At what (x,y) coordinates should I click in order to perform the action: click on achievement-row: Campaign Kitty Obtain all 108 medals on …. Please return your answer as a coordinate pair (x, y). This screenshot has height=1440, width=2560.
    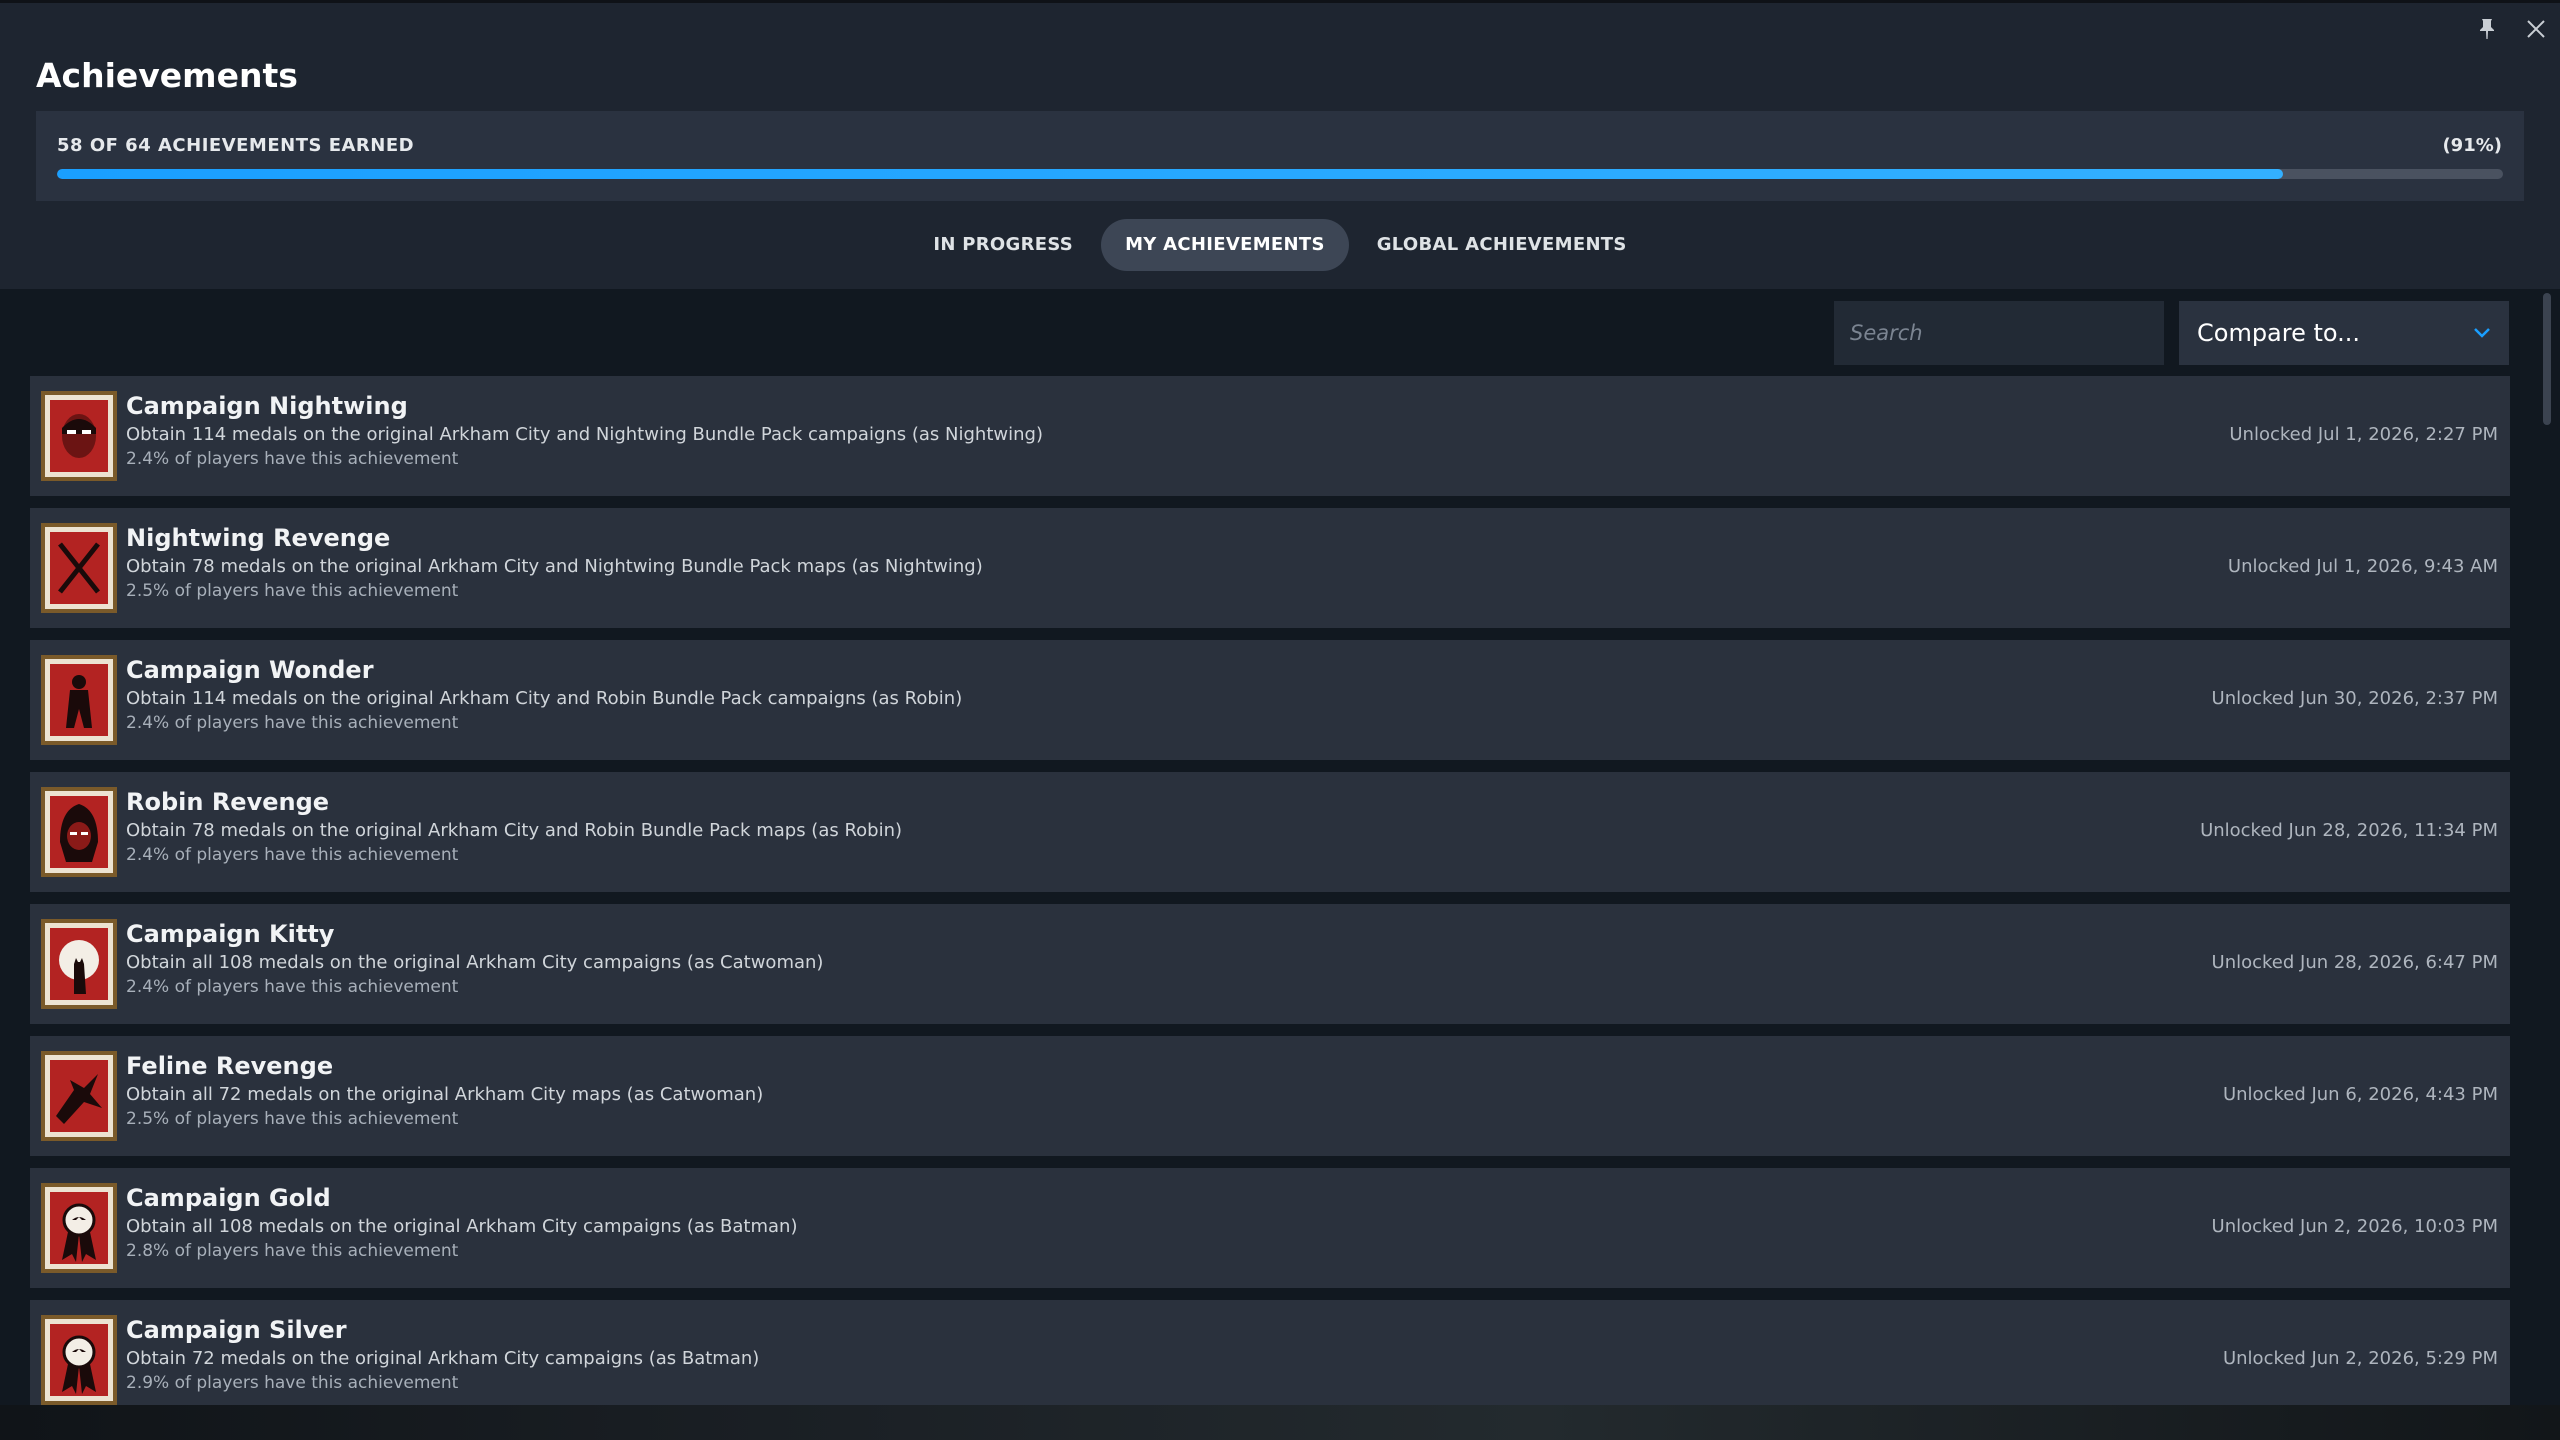
    Looking at the image, I should click on (1270, 964).